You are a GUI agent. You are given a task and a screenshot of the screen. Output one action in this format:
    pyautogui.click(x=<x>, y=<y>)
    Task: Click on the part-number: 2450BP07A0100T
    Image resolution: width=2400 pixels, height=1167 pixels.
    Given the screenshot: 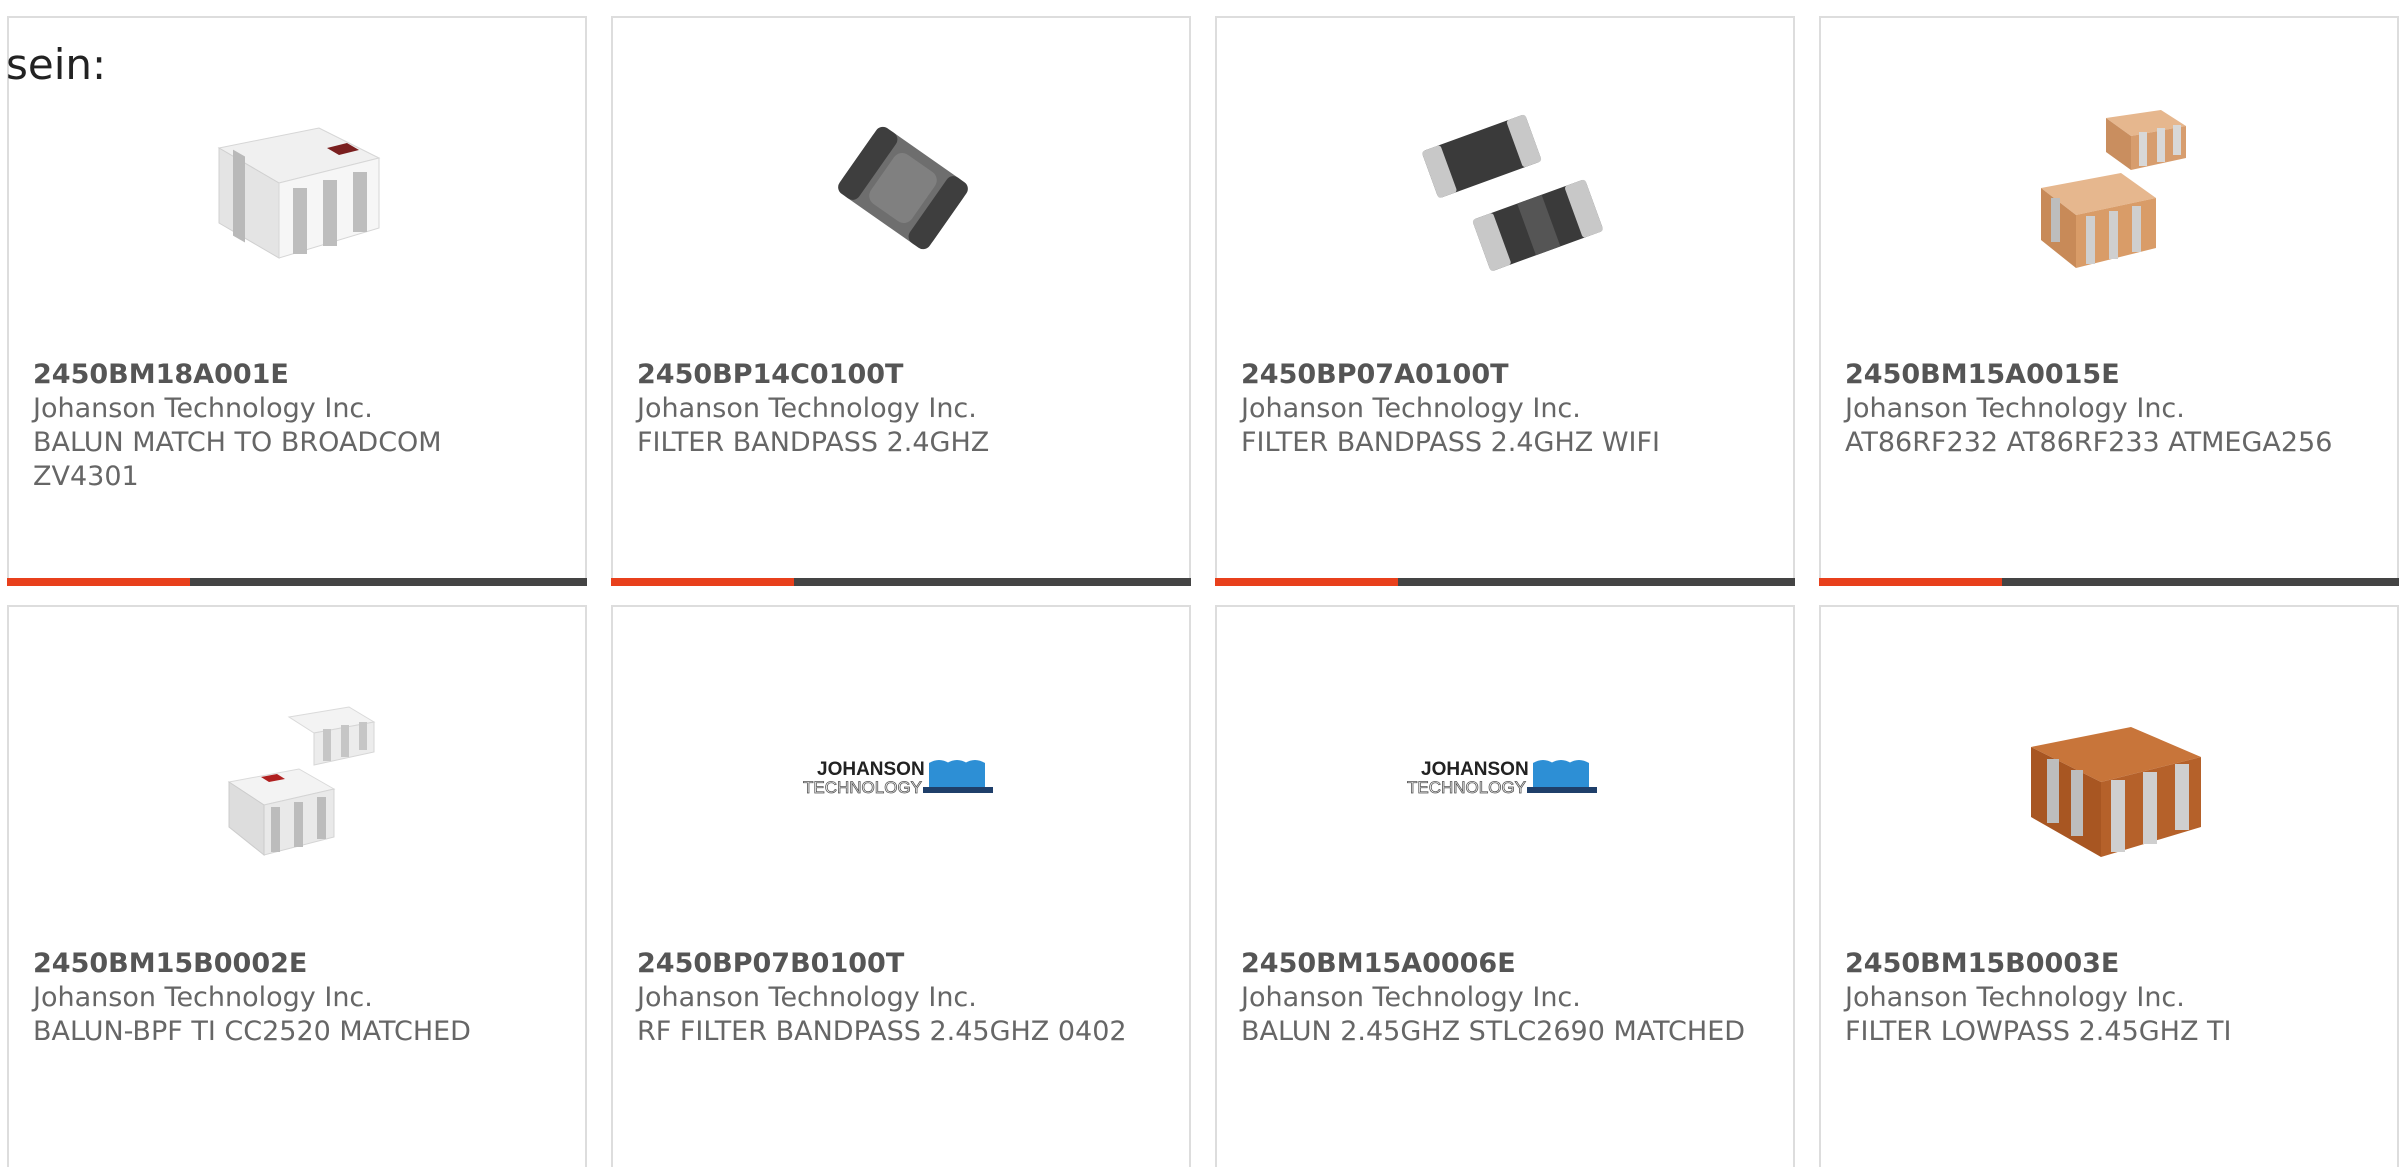 What is the action you would take?
    pyautogui.click(x=1501, y=375)
    